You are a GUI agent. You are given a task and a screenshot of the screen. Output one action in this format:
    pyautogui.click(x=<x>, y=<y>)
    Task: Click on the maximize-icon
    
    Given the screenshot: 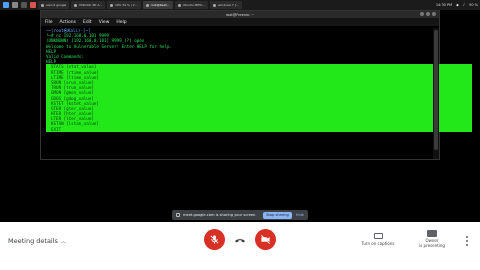 What is the action you would take?
    pyautogui.click(x=428, y=14)
    